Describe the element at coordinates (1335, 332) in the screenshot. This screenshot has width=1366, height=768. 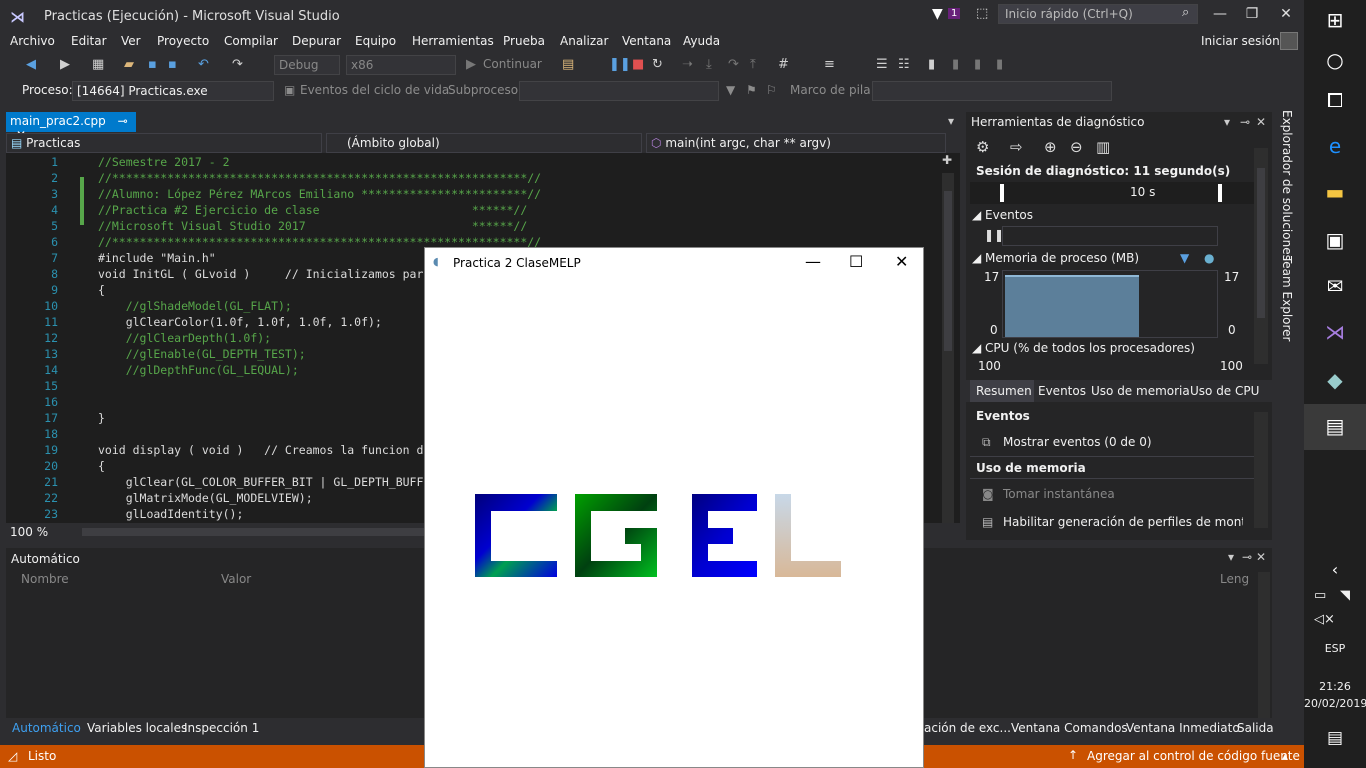
I see `visual-studio-icon: ⋊` at that location.